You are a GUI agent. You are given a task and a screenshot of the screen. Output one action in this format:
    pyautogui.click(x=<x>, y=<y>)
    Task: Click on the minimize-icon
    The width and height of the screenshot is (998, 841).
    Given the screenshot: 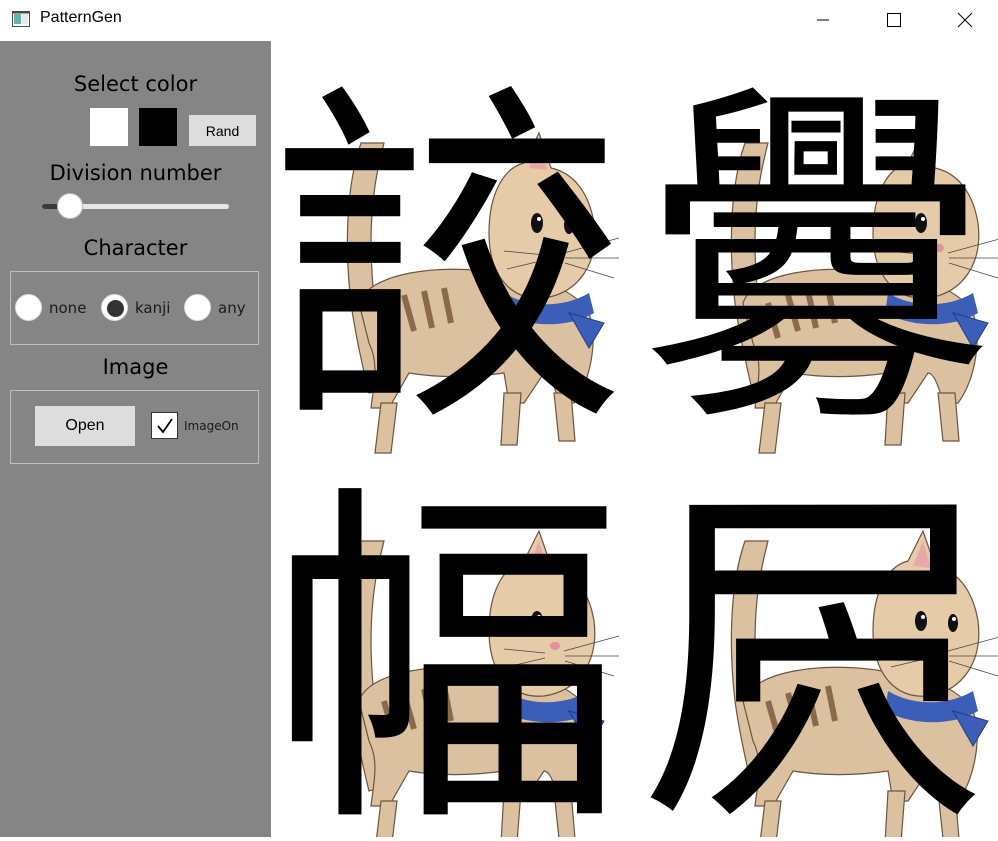 What is the action you would take?
    pyautogui.click(x=823, y=20)
    